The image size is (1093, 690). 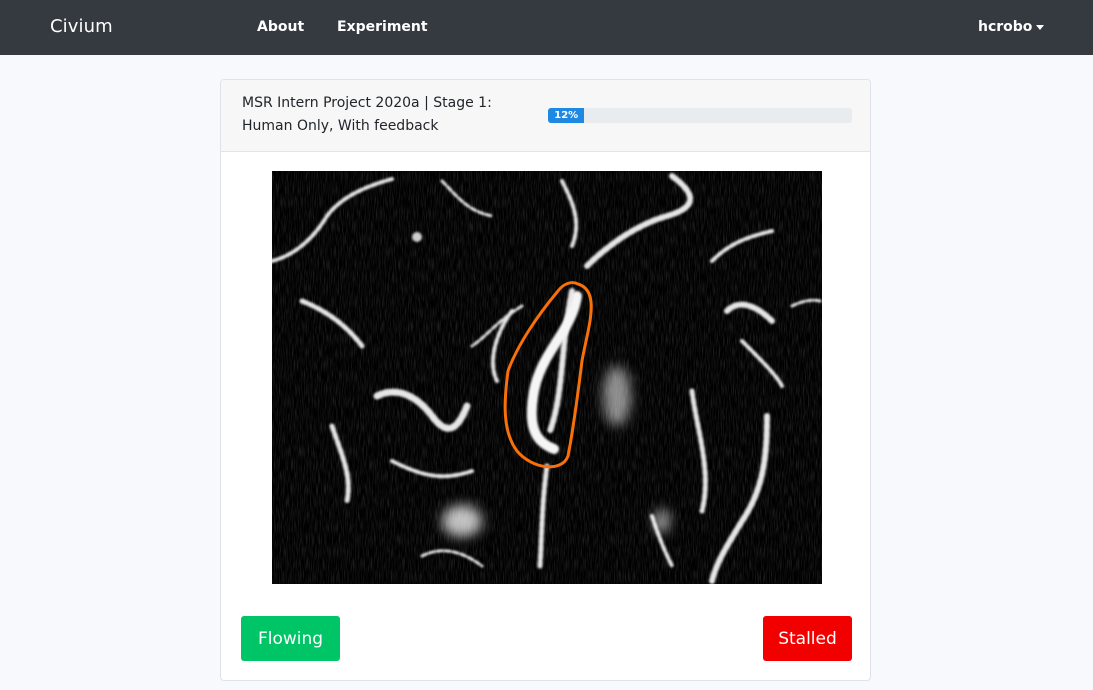 What do you see at coordinates (417, 237) in the screenshot?
I see `bright-dot` at bounding box center [417, 237].